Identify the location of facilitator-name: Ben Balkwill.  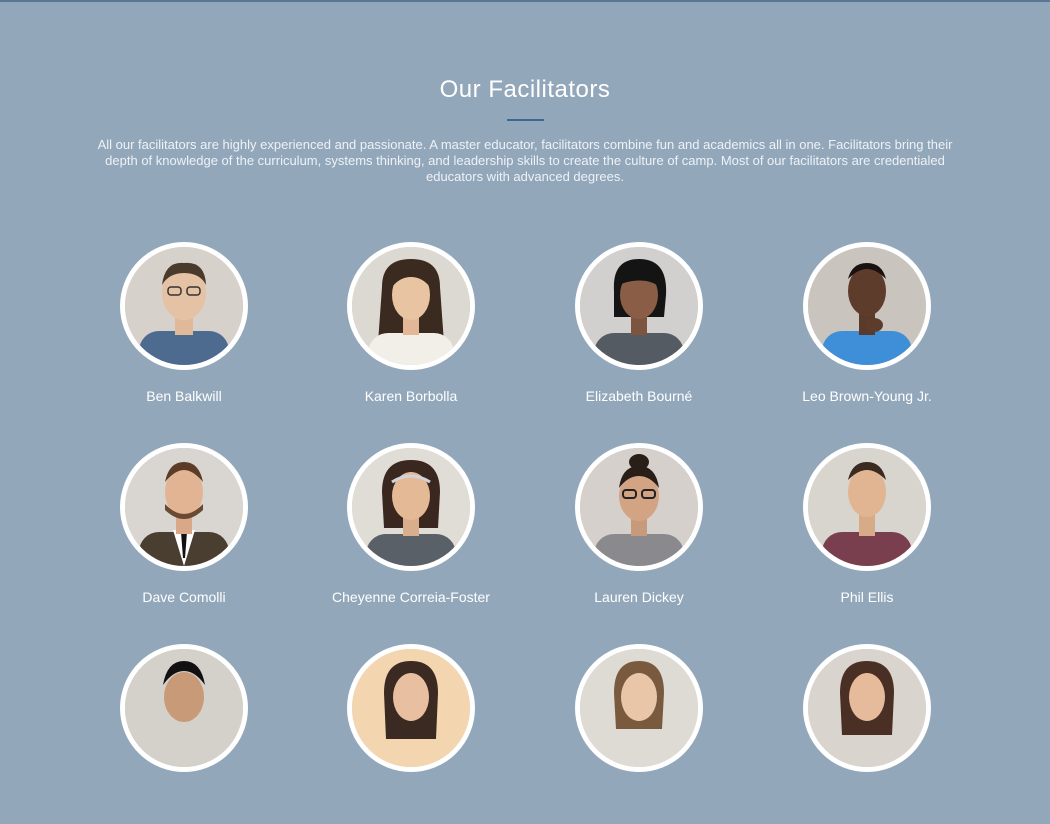
(184, 396).